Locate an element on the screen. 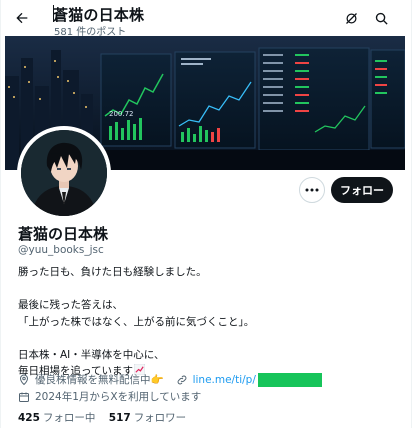 The width and height of the screenshot is (412, 428). joined-text: 2024年1月からXを利用しています is located at coordinates (118, 397).